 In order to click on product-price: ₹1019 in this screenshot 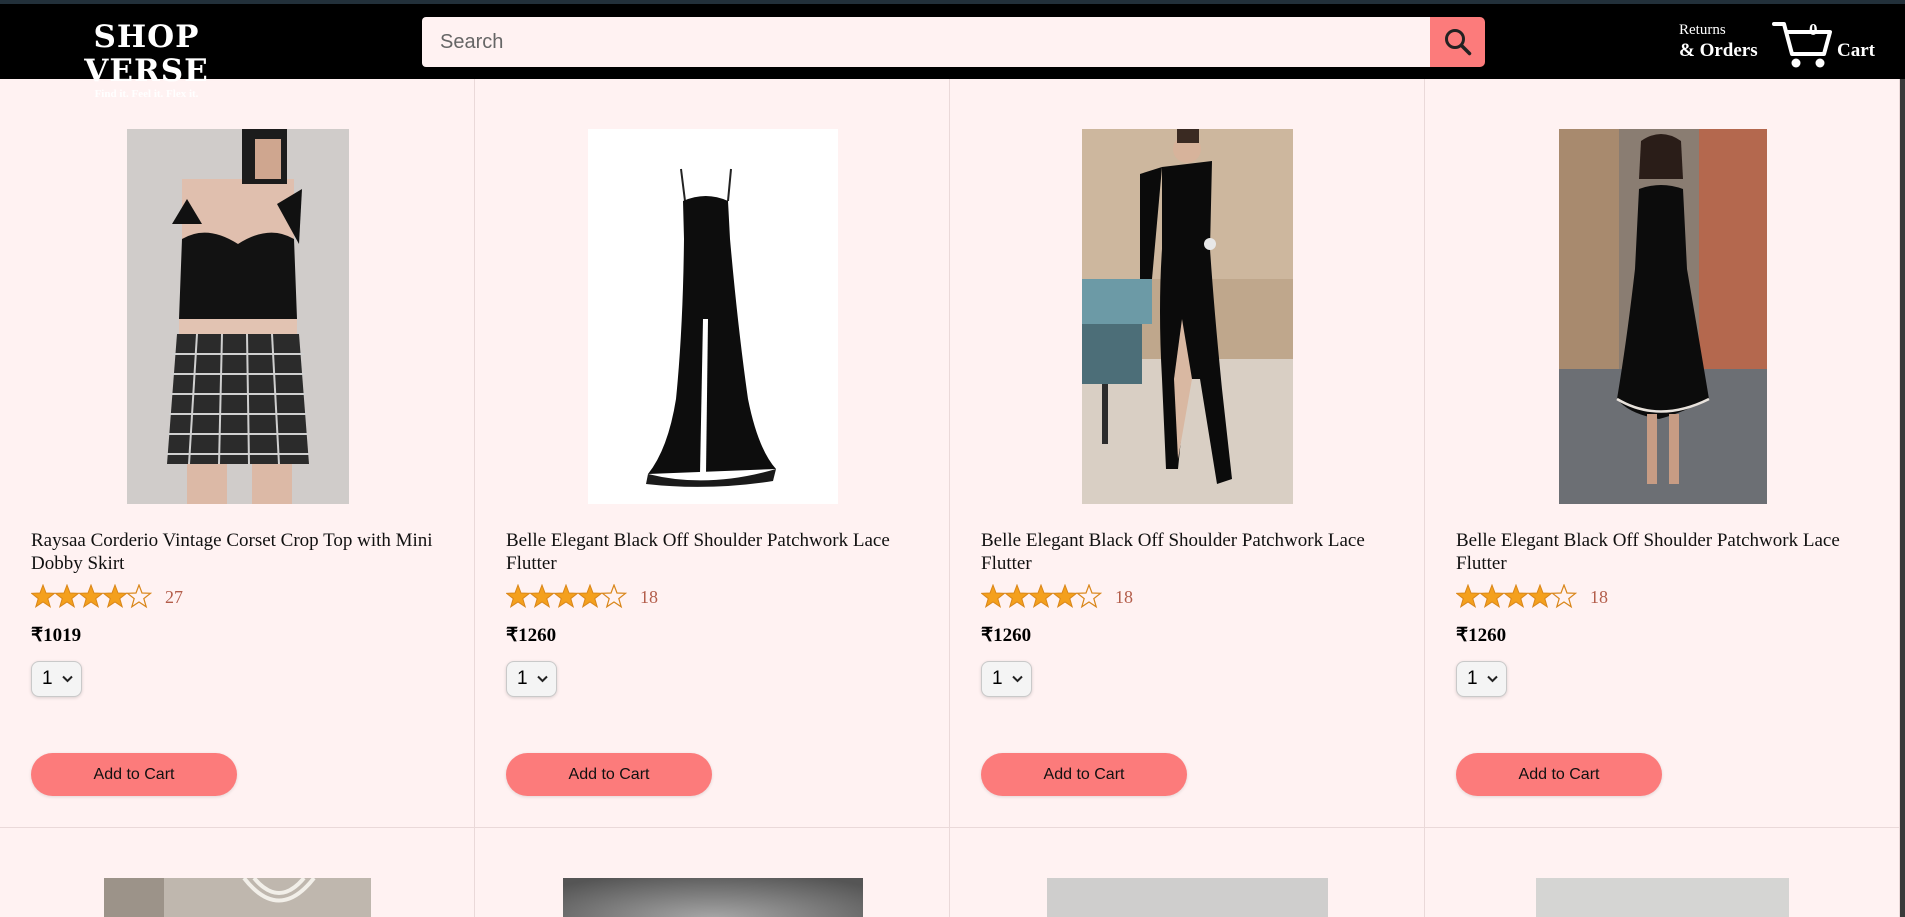, I will do `click(56, 635)`.